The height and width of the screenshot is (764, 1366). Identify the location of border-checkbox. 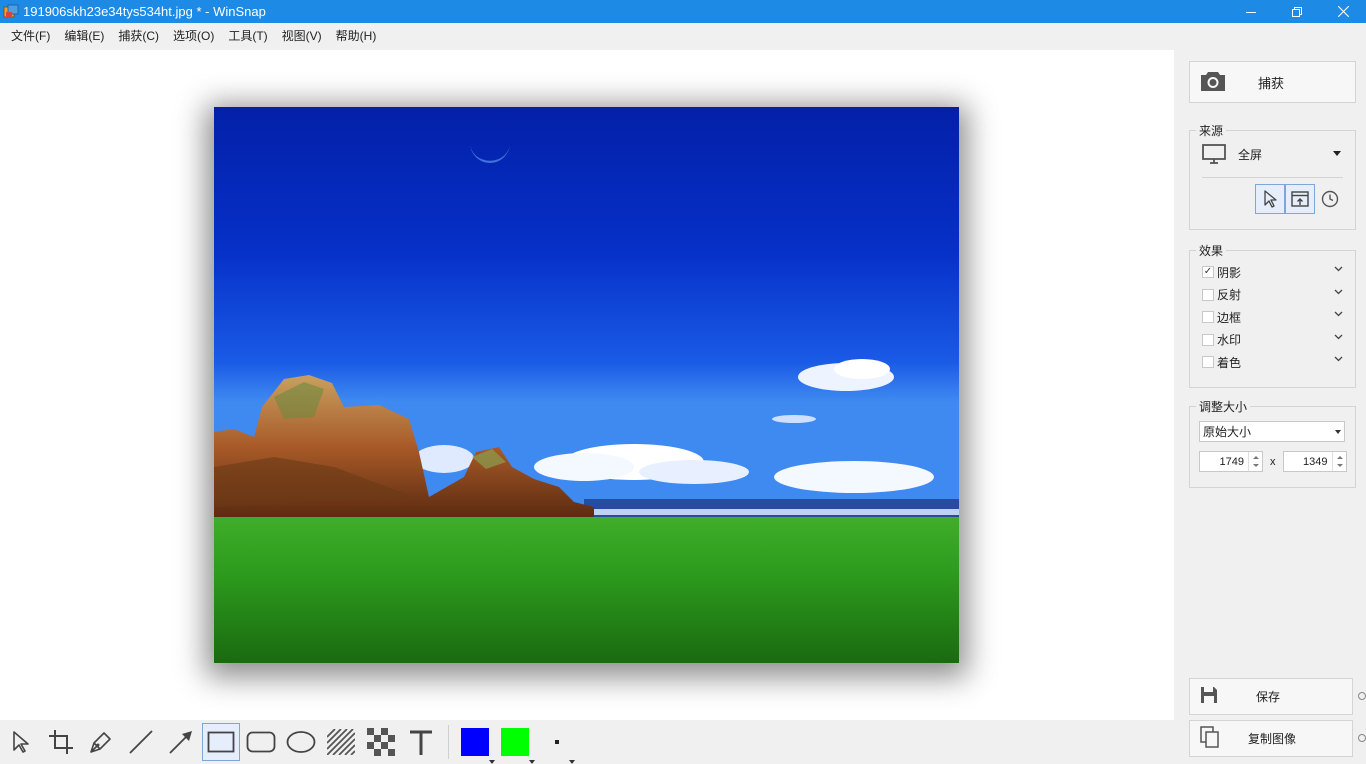
(1208, 317).